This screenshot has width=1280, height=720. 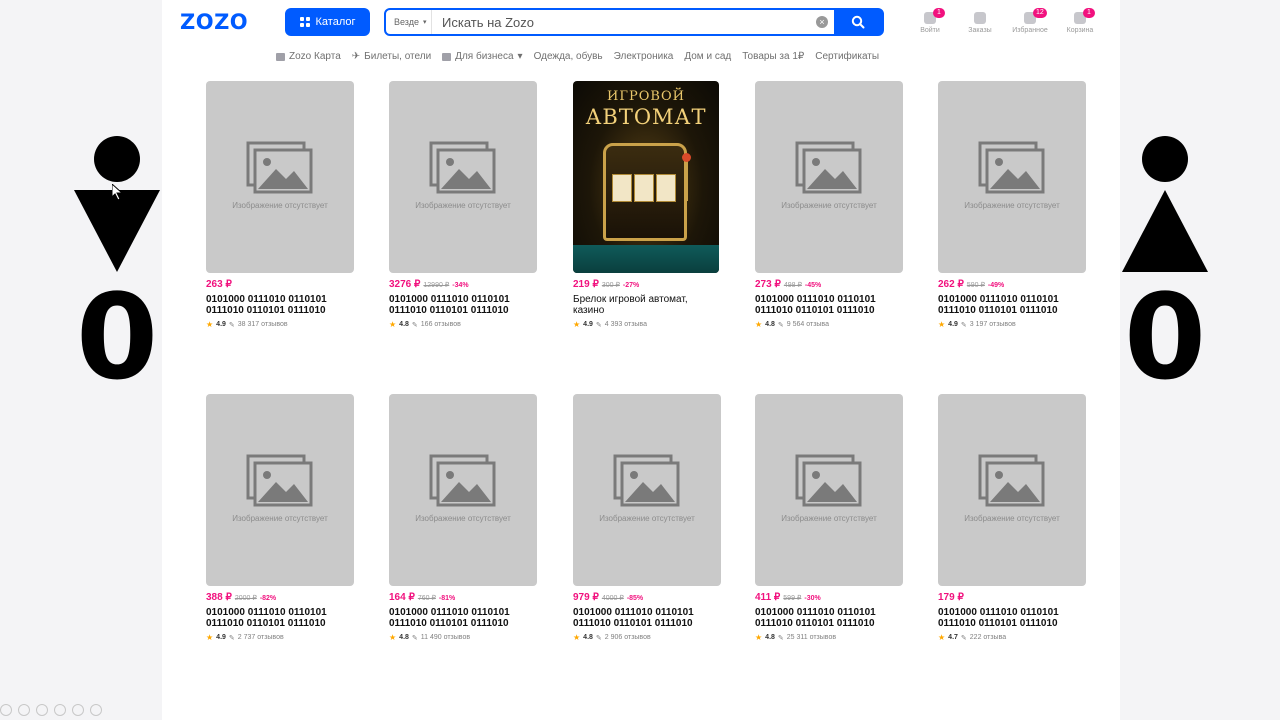 What do you see at coordinates (391, 56) in the screenshot?
I see `nav-item-tickets: ✈ Билеты, отели` at bounding box center [391, 56].